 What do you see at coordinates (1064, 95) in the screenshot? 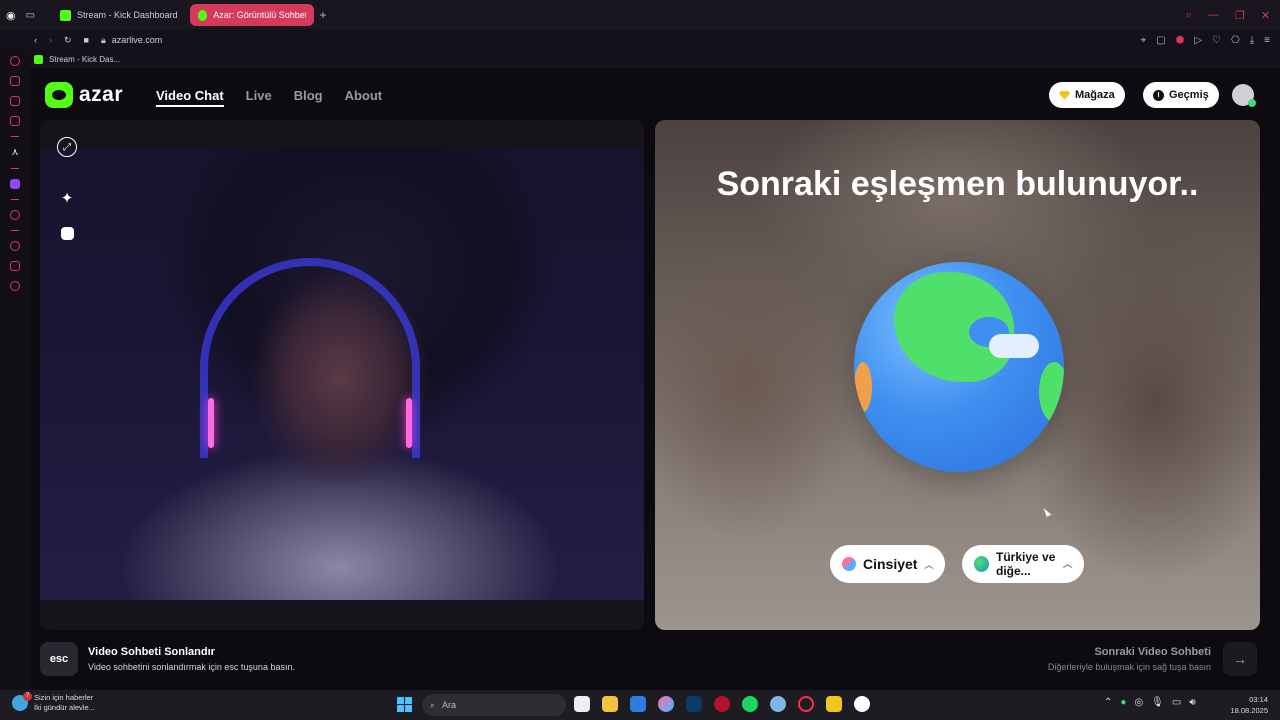
I see `gem-icon` at bounding box center [1064, 95].